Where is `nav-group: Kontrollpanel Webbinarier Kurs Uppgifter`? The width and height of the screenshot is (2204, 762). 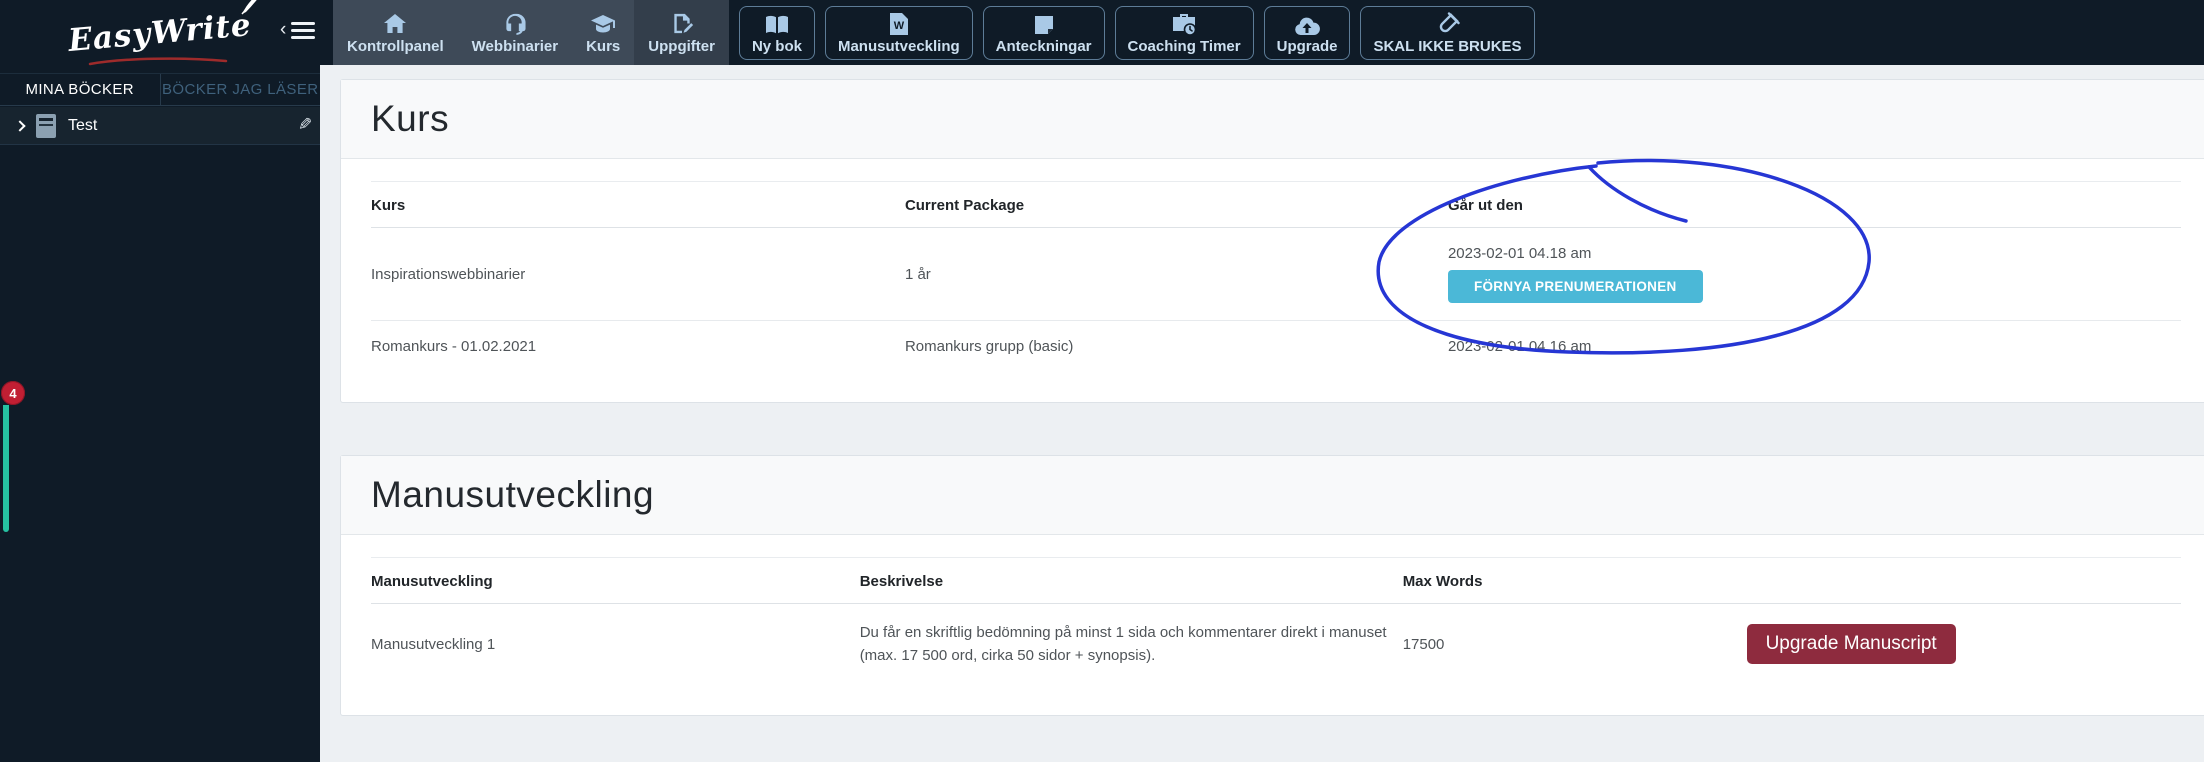 nav-group: Kontrollpanel Webbinarier Kurs Uppgifter is located at coordinates (531, 32).